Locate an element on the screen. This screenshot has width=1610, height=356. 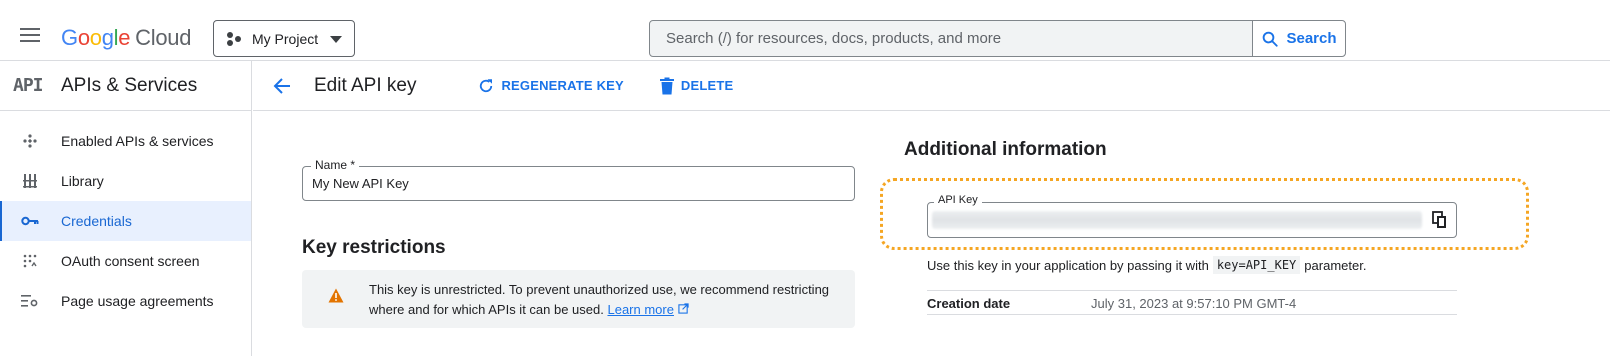
search-button: Search is located at coordinates (1298, 38).